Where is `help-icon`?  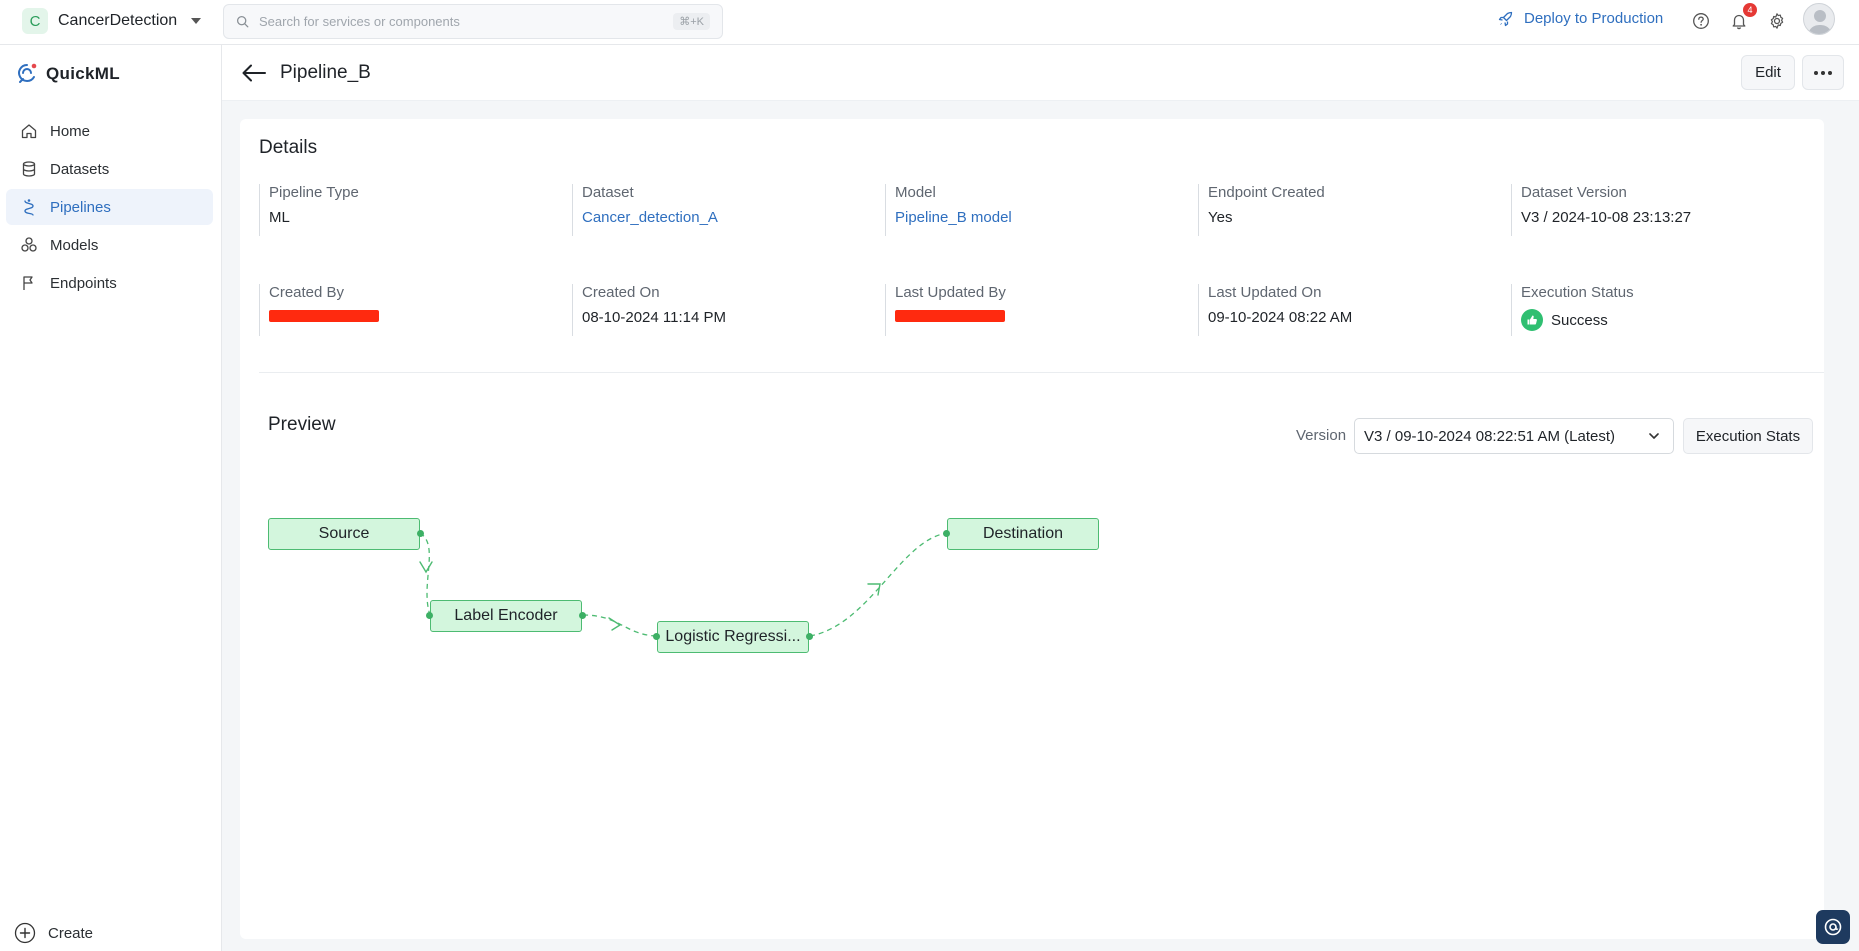 help-icon is located at coordinates (1701, 21).